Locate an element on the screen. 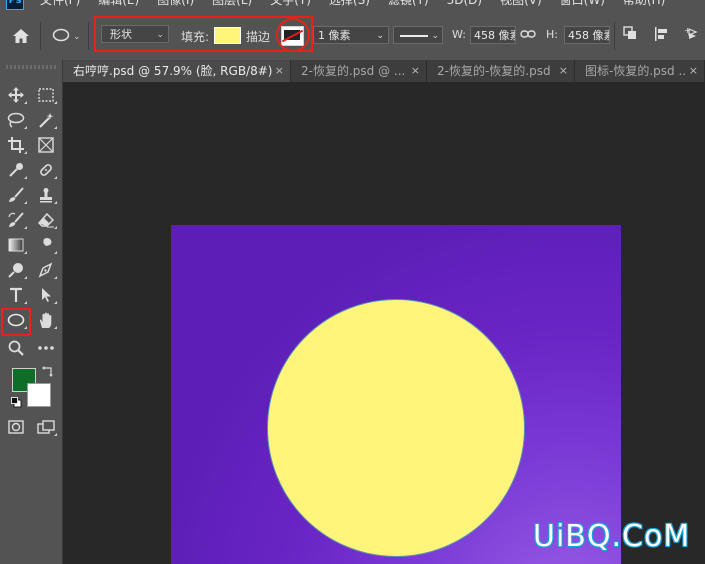 The height and width of the screenshot is (564, 705). dodge-icon is located at coordinates (16, 270).